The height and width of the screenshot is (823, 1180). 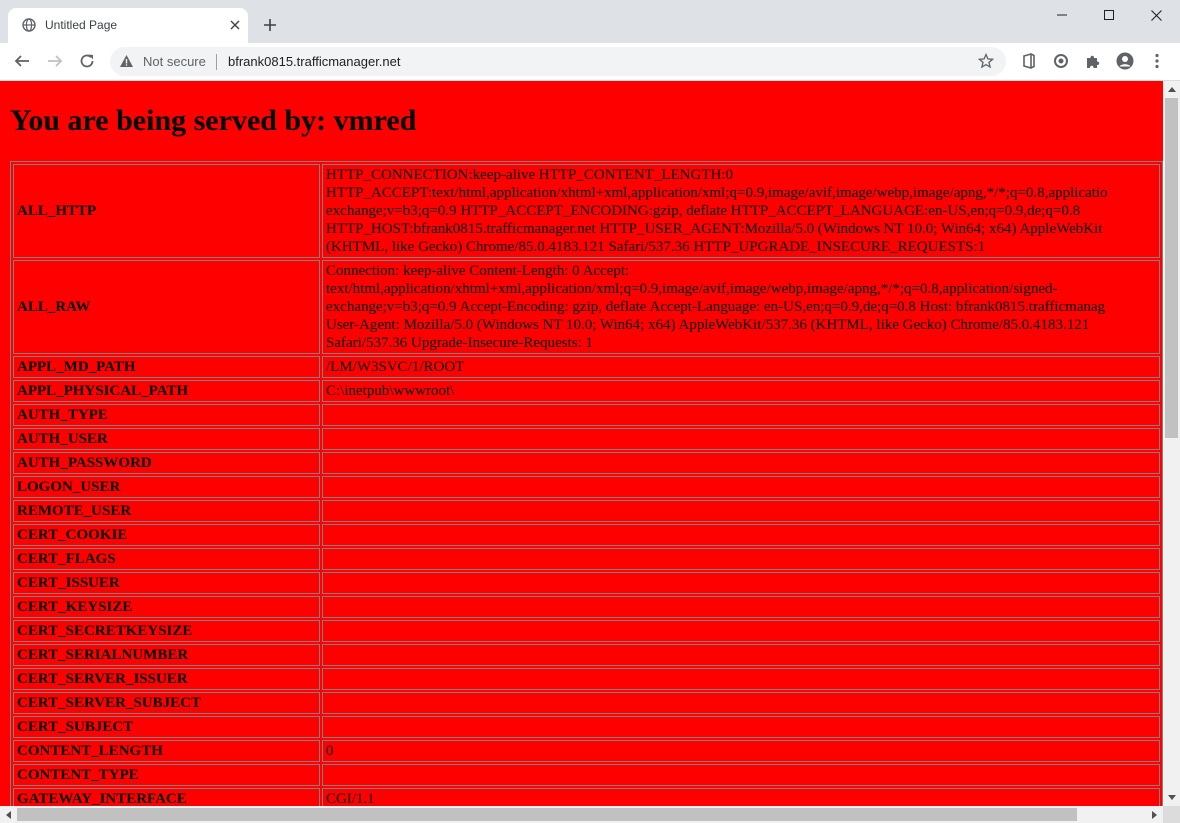 What do you see at coordinates (1171, 797) in the screenshot?
I see `scroll-down-arrow-icon` at bounding box center [1171, 797].